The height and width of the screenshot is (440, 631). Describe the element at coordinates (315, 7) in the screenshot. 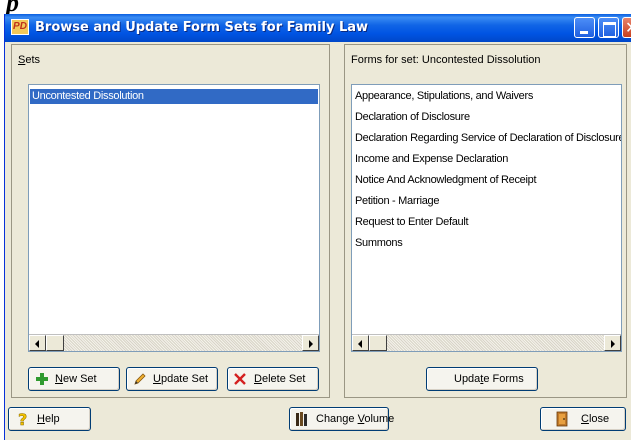

I see `background-strip: p` at that location.